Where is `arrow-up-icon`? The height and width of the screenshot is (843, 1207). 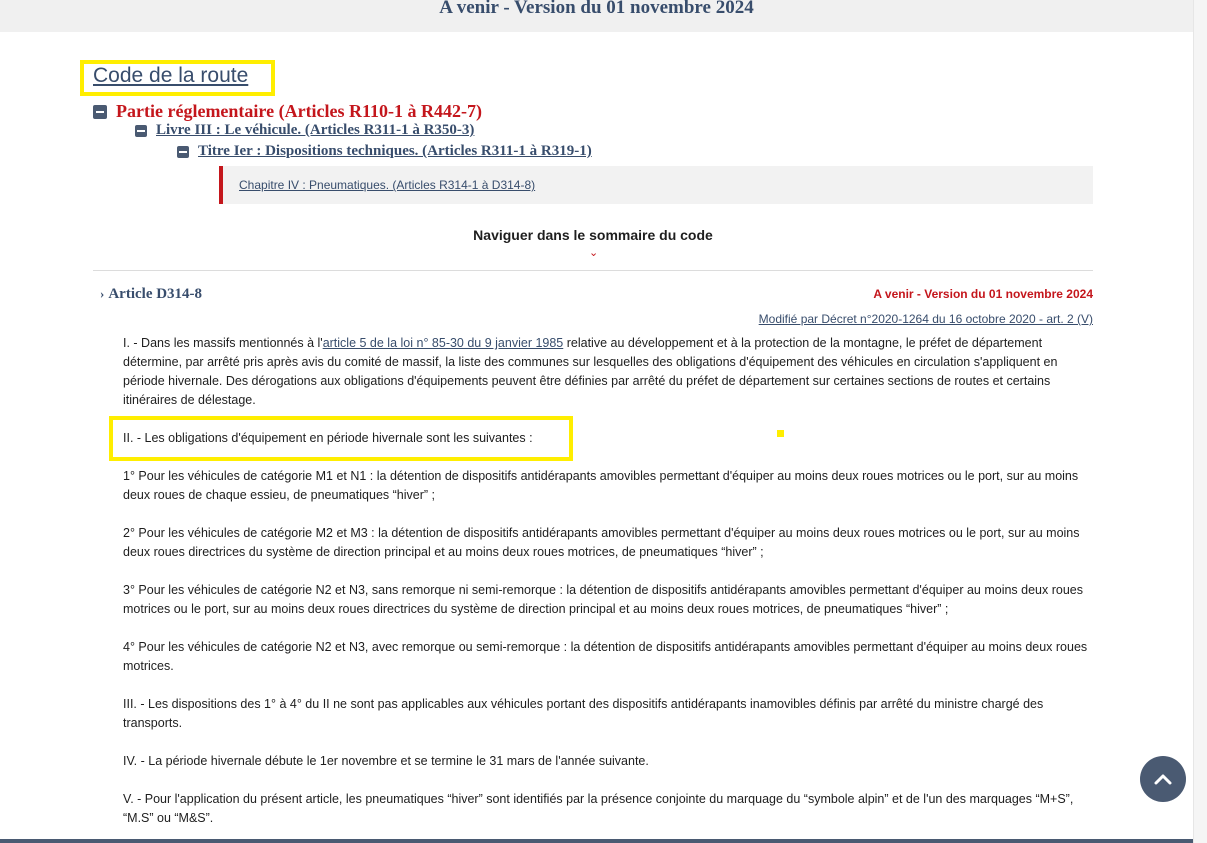 arrow-up-icon is located at coordinates (1163, 779).